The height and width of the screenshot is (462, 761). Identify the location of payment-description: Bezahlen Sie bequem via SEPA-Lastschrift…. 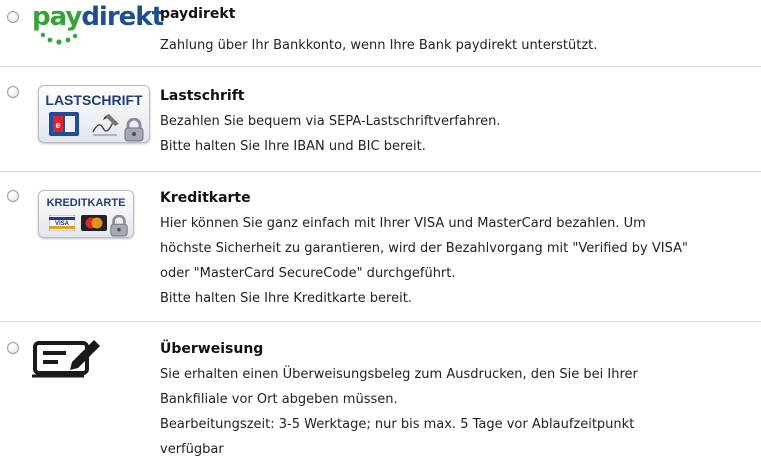
(460, 134).